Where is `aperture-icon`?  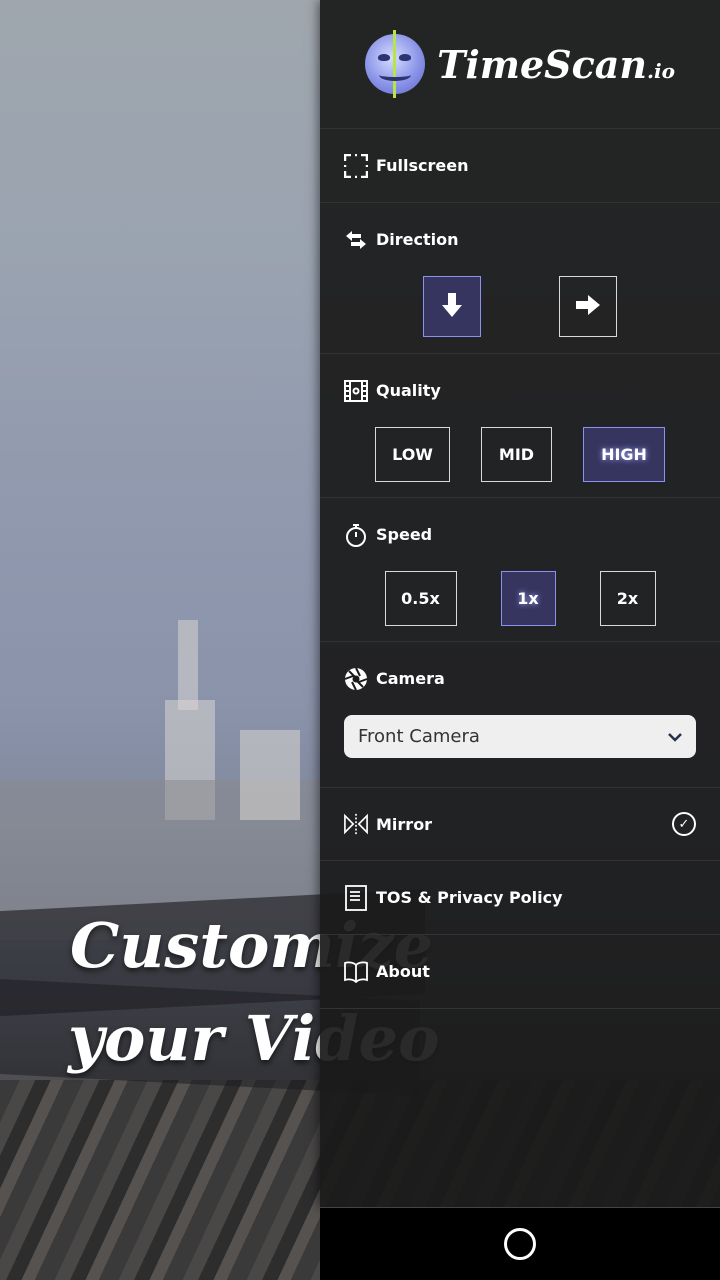
aperture-icon is located at coordinates (356, 679).